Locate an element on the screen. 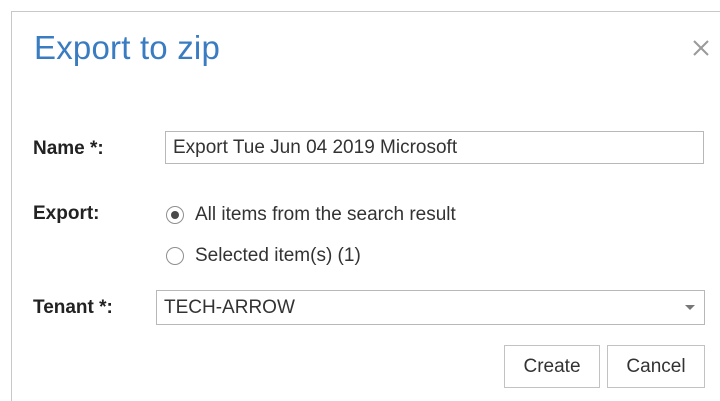 This screenshot has height=401, width=720. radio-selected-dot is located at coordinates (175, 215).